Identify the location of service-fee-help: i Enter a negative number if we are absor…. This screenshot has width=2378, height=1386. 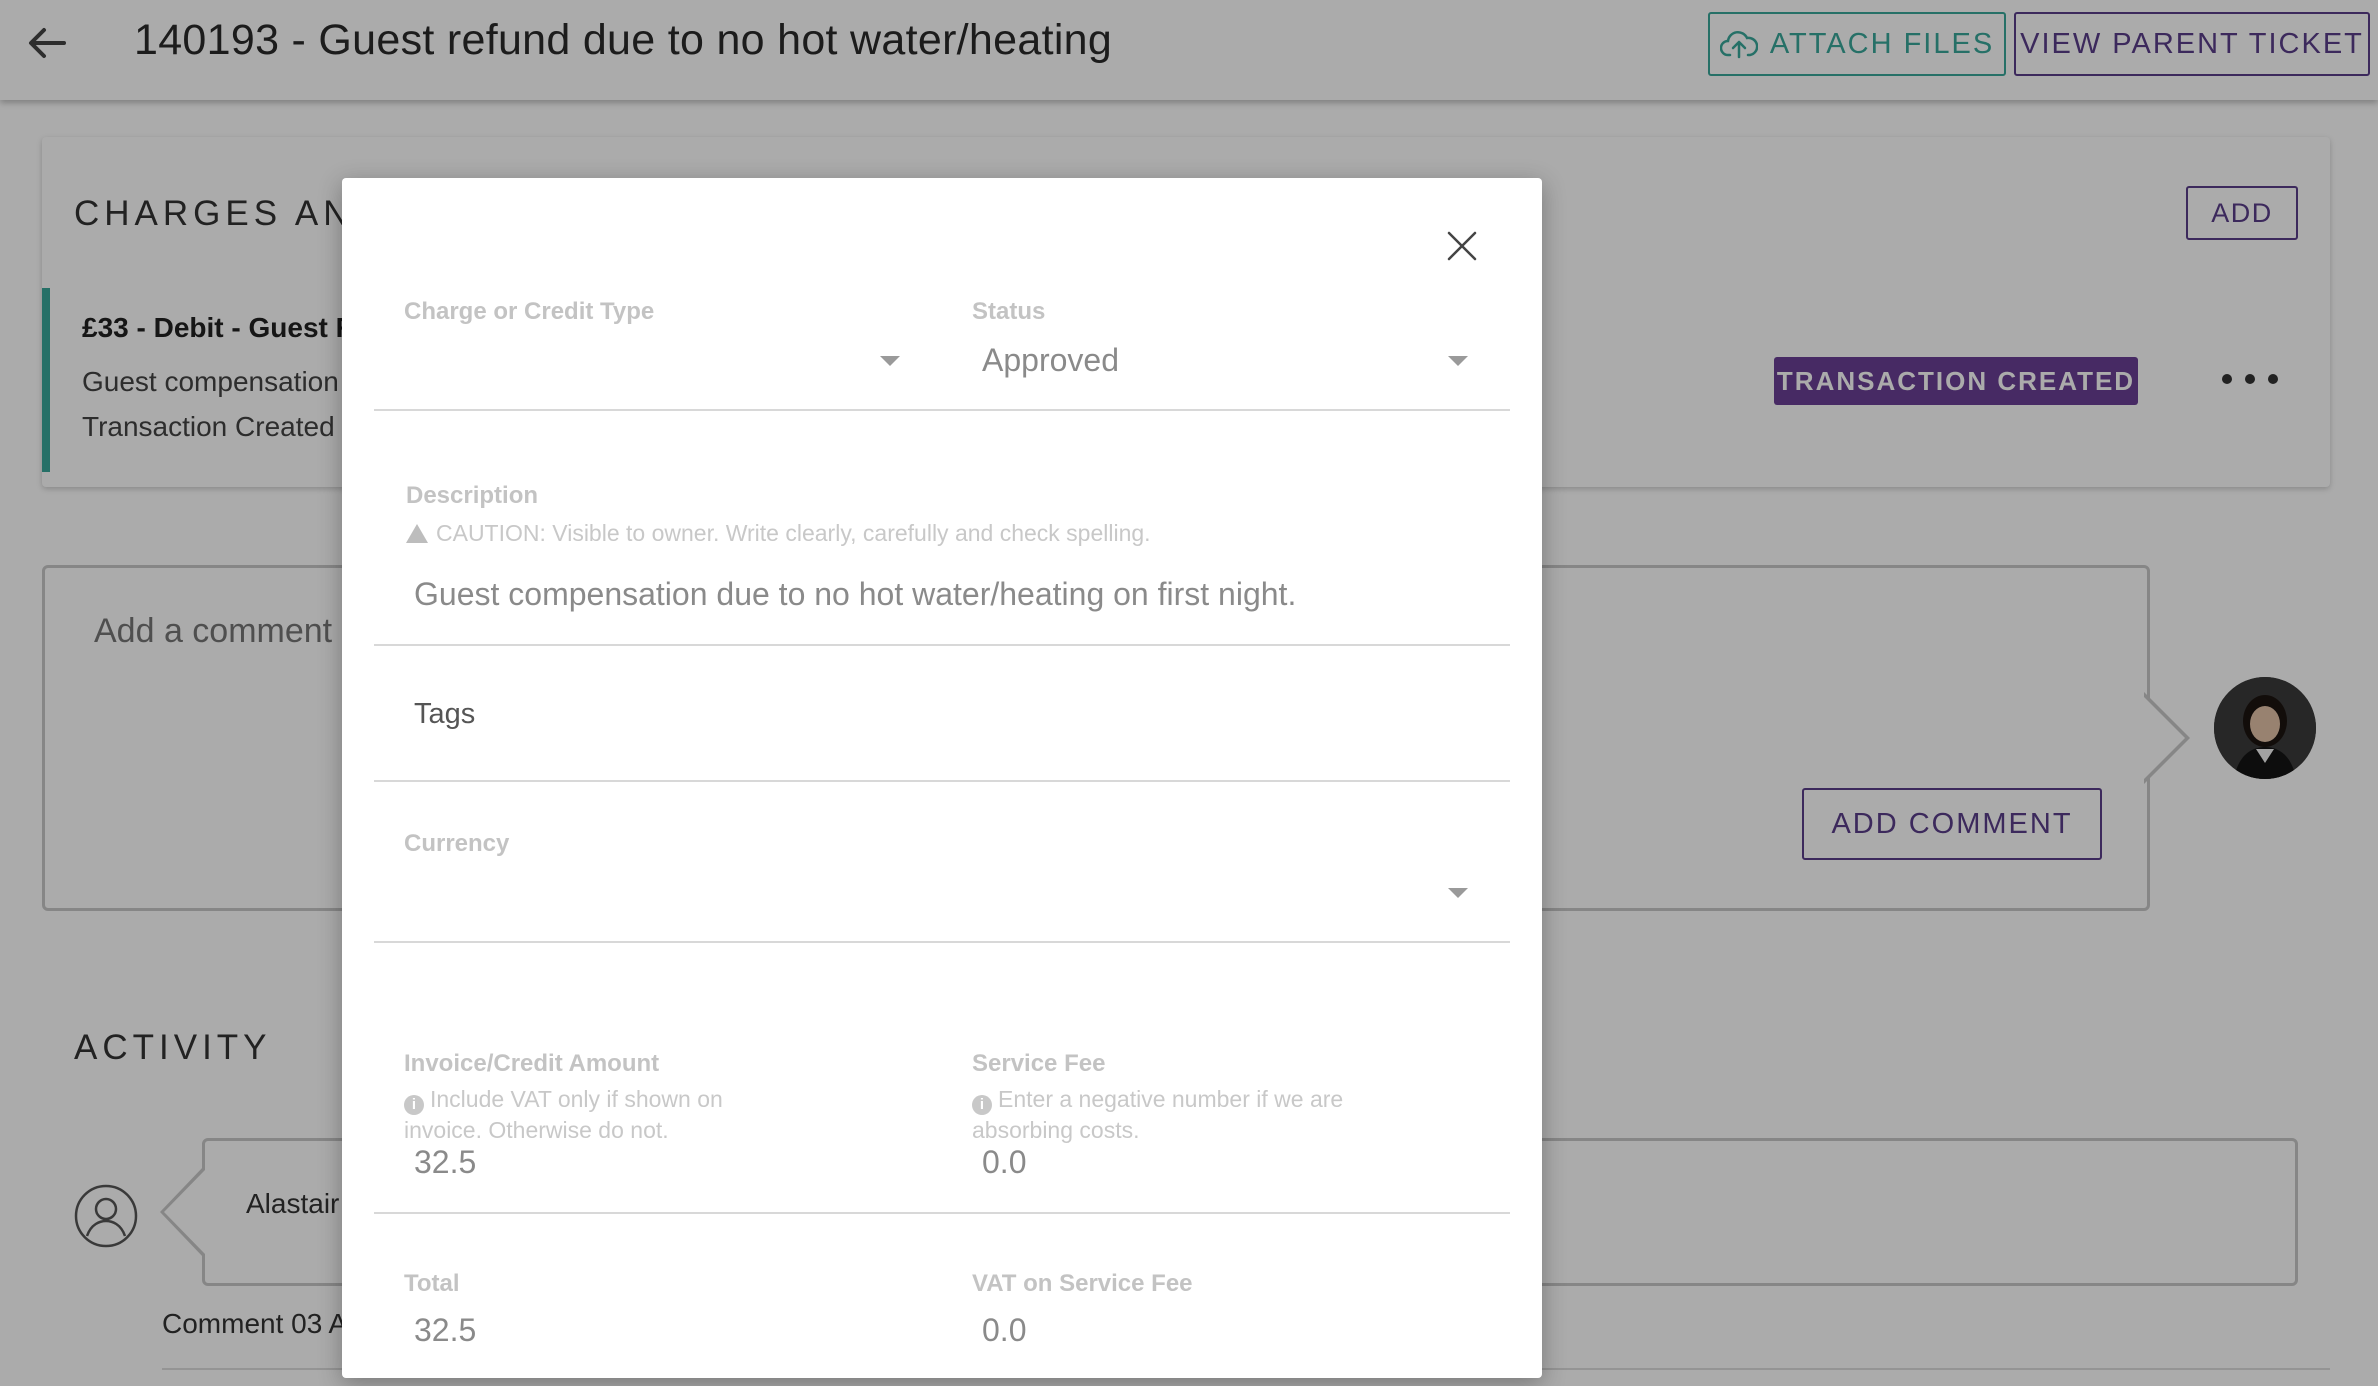
(1158, 1114).